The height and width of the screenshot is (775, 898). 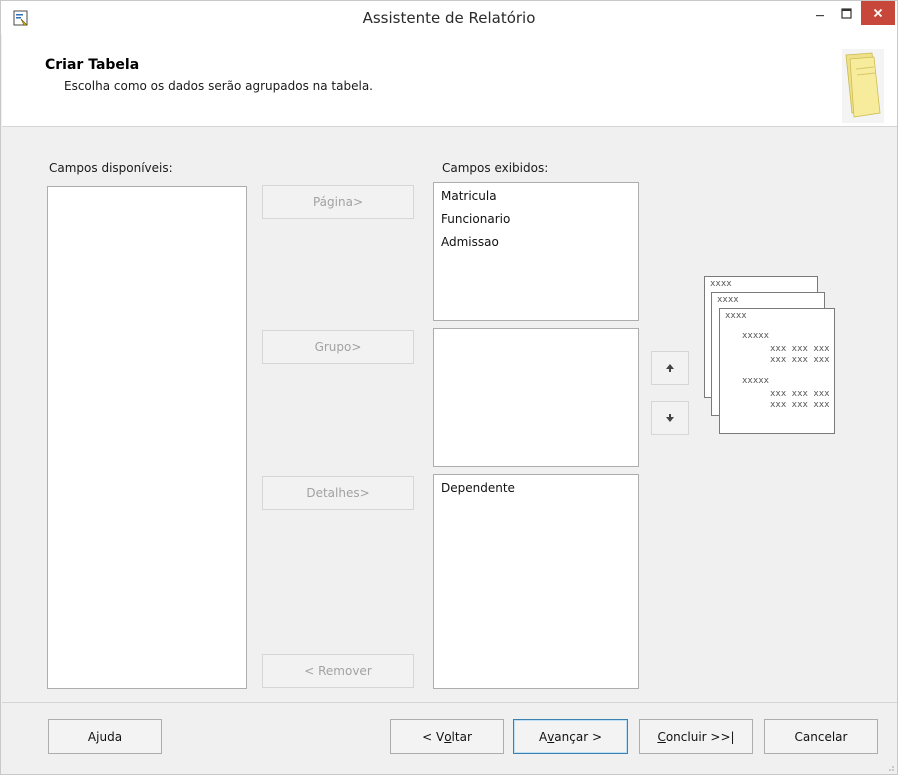 What do you see at coordinates (820, 13) in the screenshot?
I see `minimize-button` at bounding box center [820, 13].